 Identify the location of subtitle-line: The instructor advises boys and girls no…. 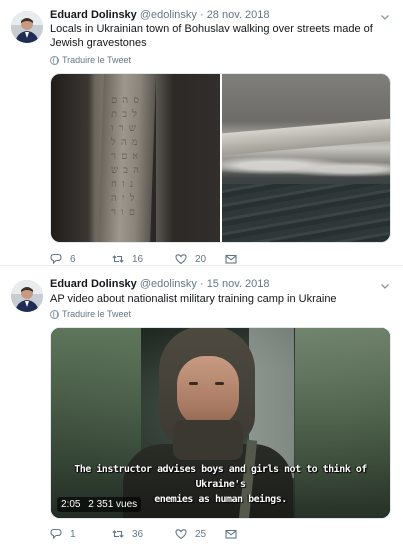
(220, 477).